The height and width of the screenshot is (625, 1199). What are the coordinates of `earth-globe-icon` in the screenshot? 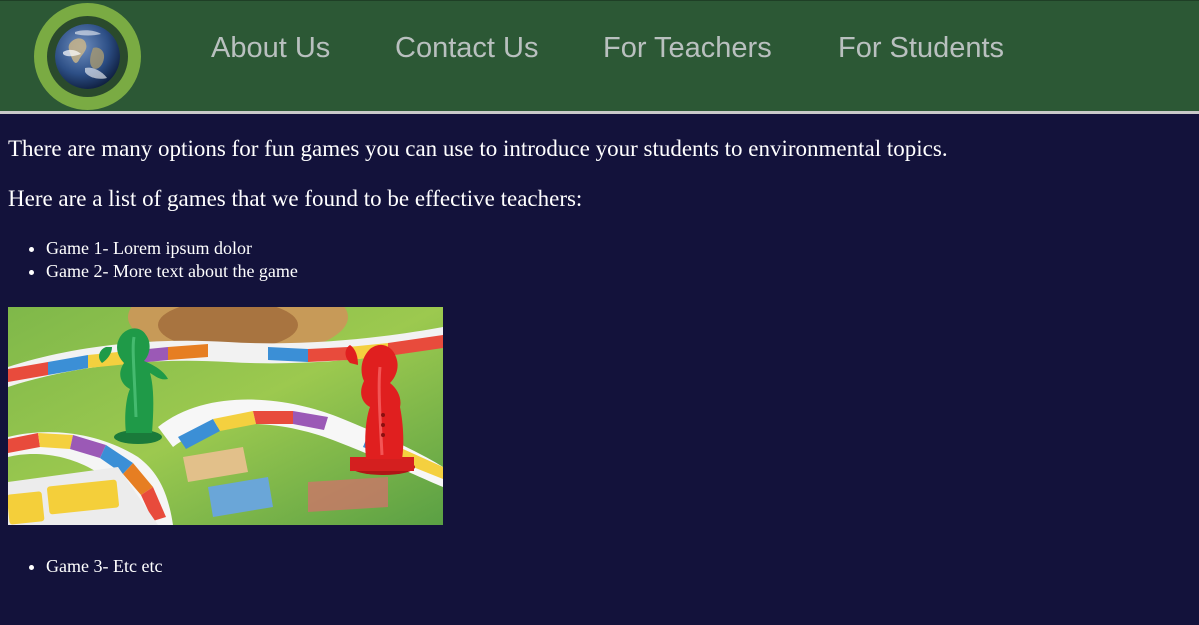 It's located at (87, 56).